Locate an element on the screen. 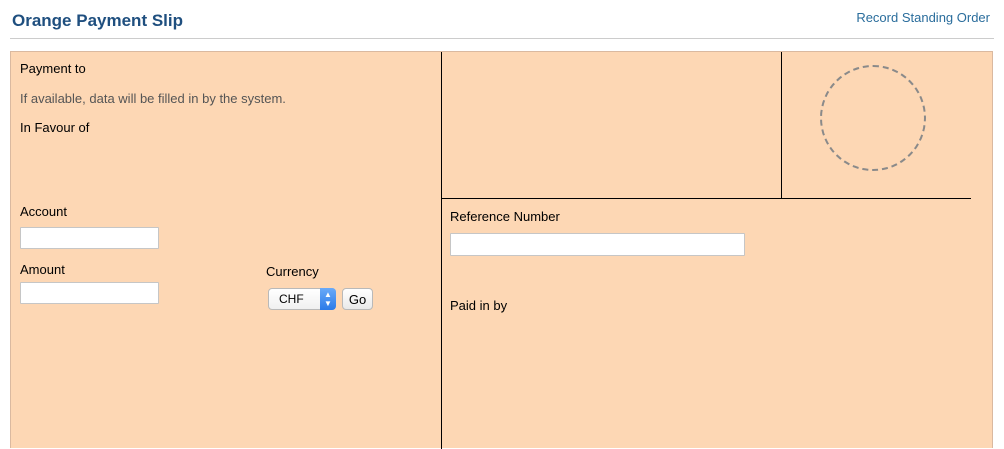 Image resolution: width=1004 pixels, height=449 pixels. record-standing-order-link: Record Standing Order is located at coordinates (923, 17).